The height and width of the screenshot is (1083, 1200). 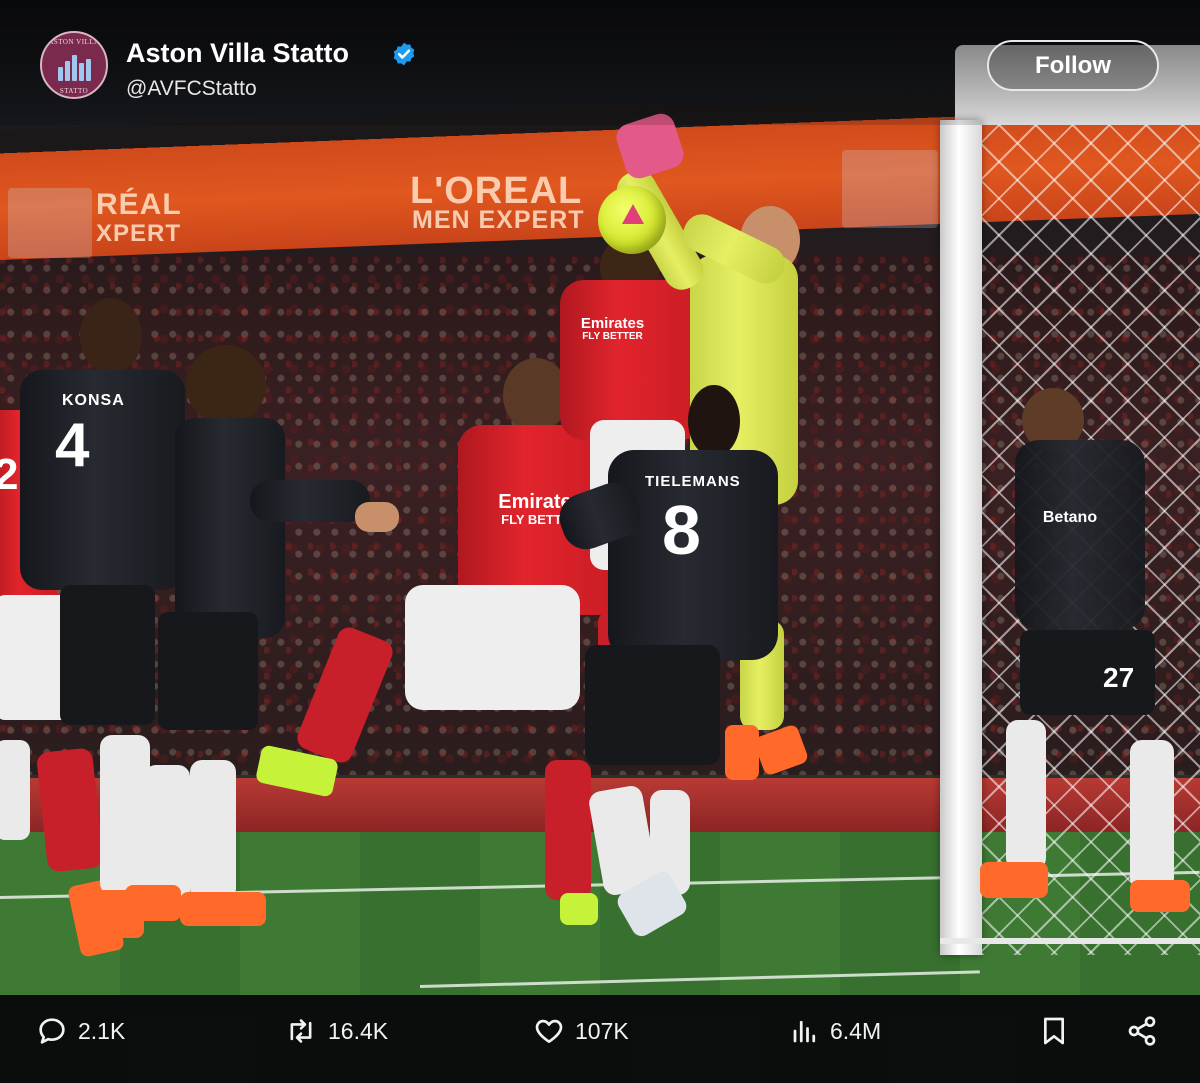 I want to click on ad-banner-left-text-1: RÉAL, so click(x=139, y=204).